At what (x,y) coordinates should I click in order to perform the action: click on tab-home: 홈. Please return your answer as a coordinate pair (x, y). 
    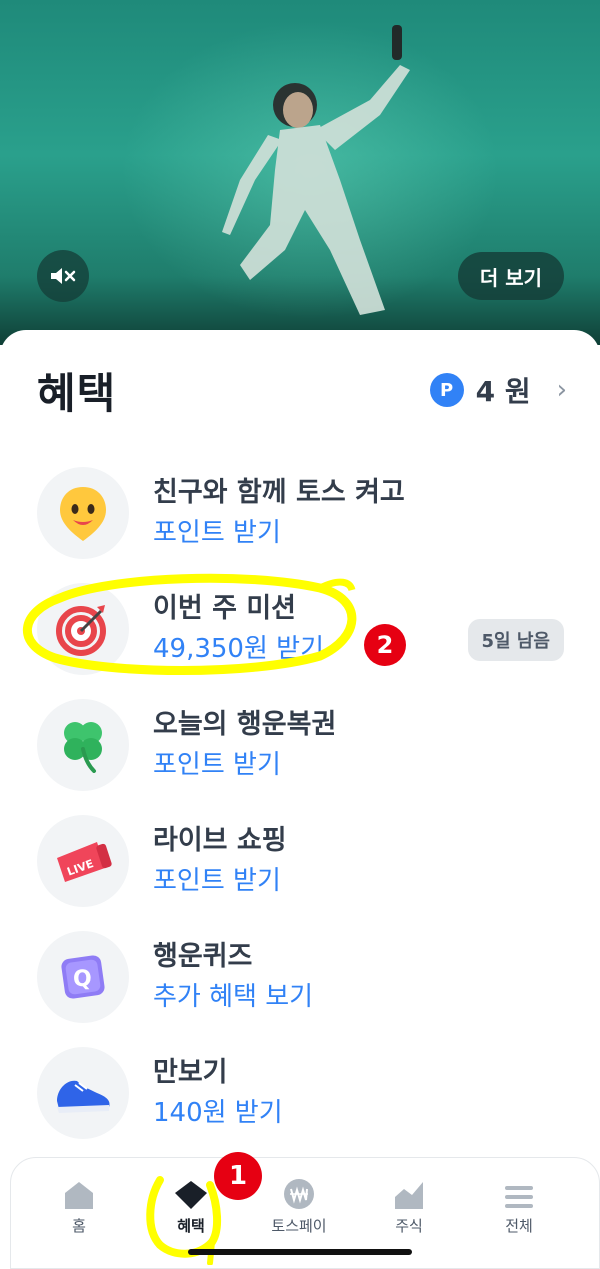
    Looking at the image, I should click on (79, 1201).